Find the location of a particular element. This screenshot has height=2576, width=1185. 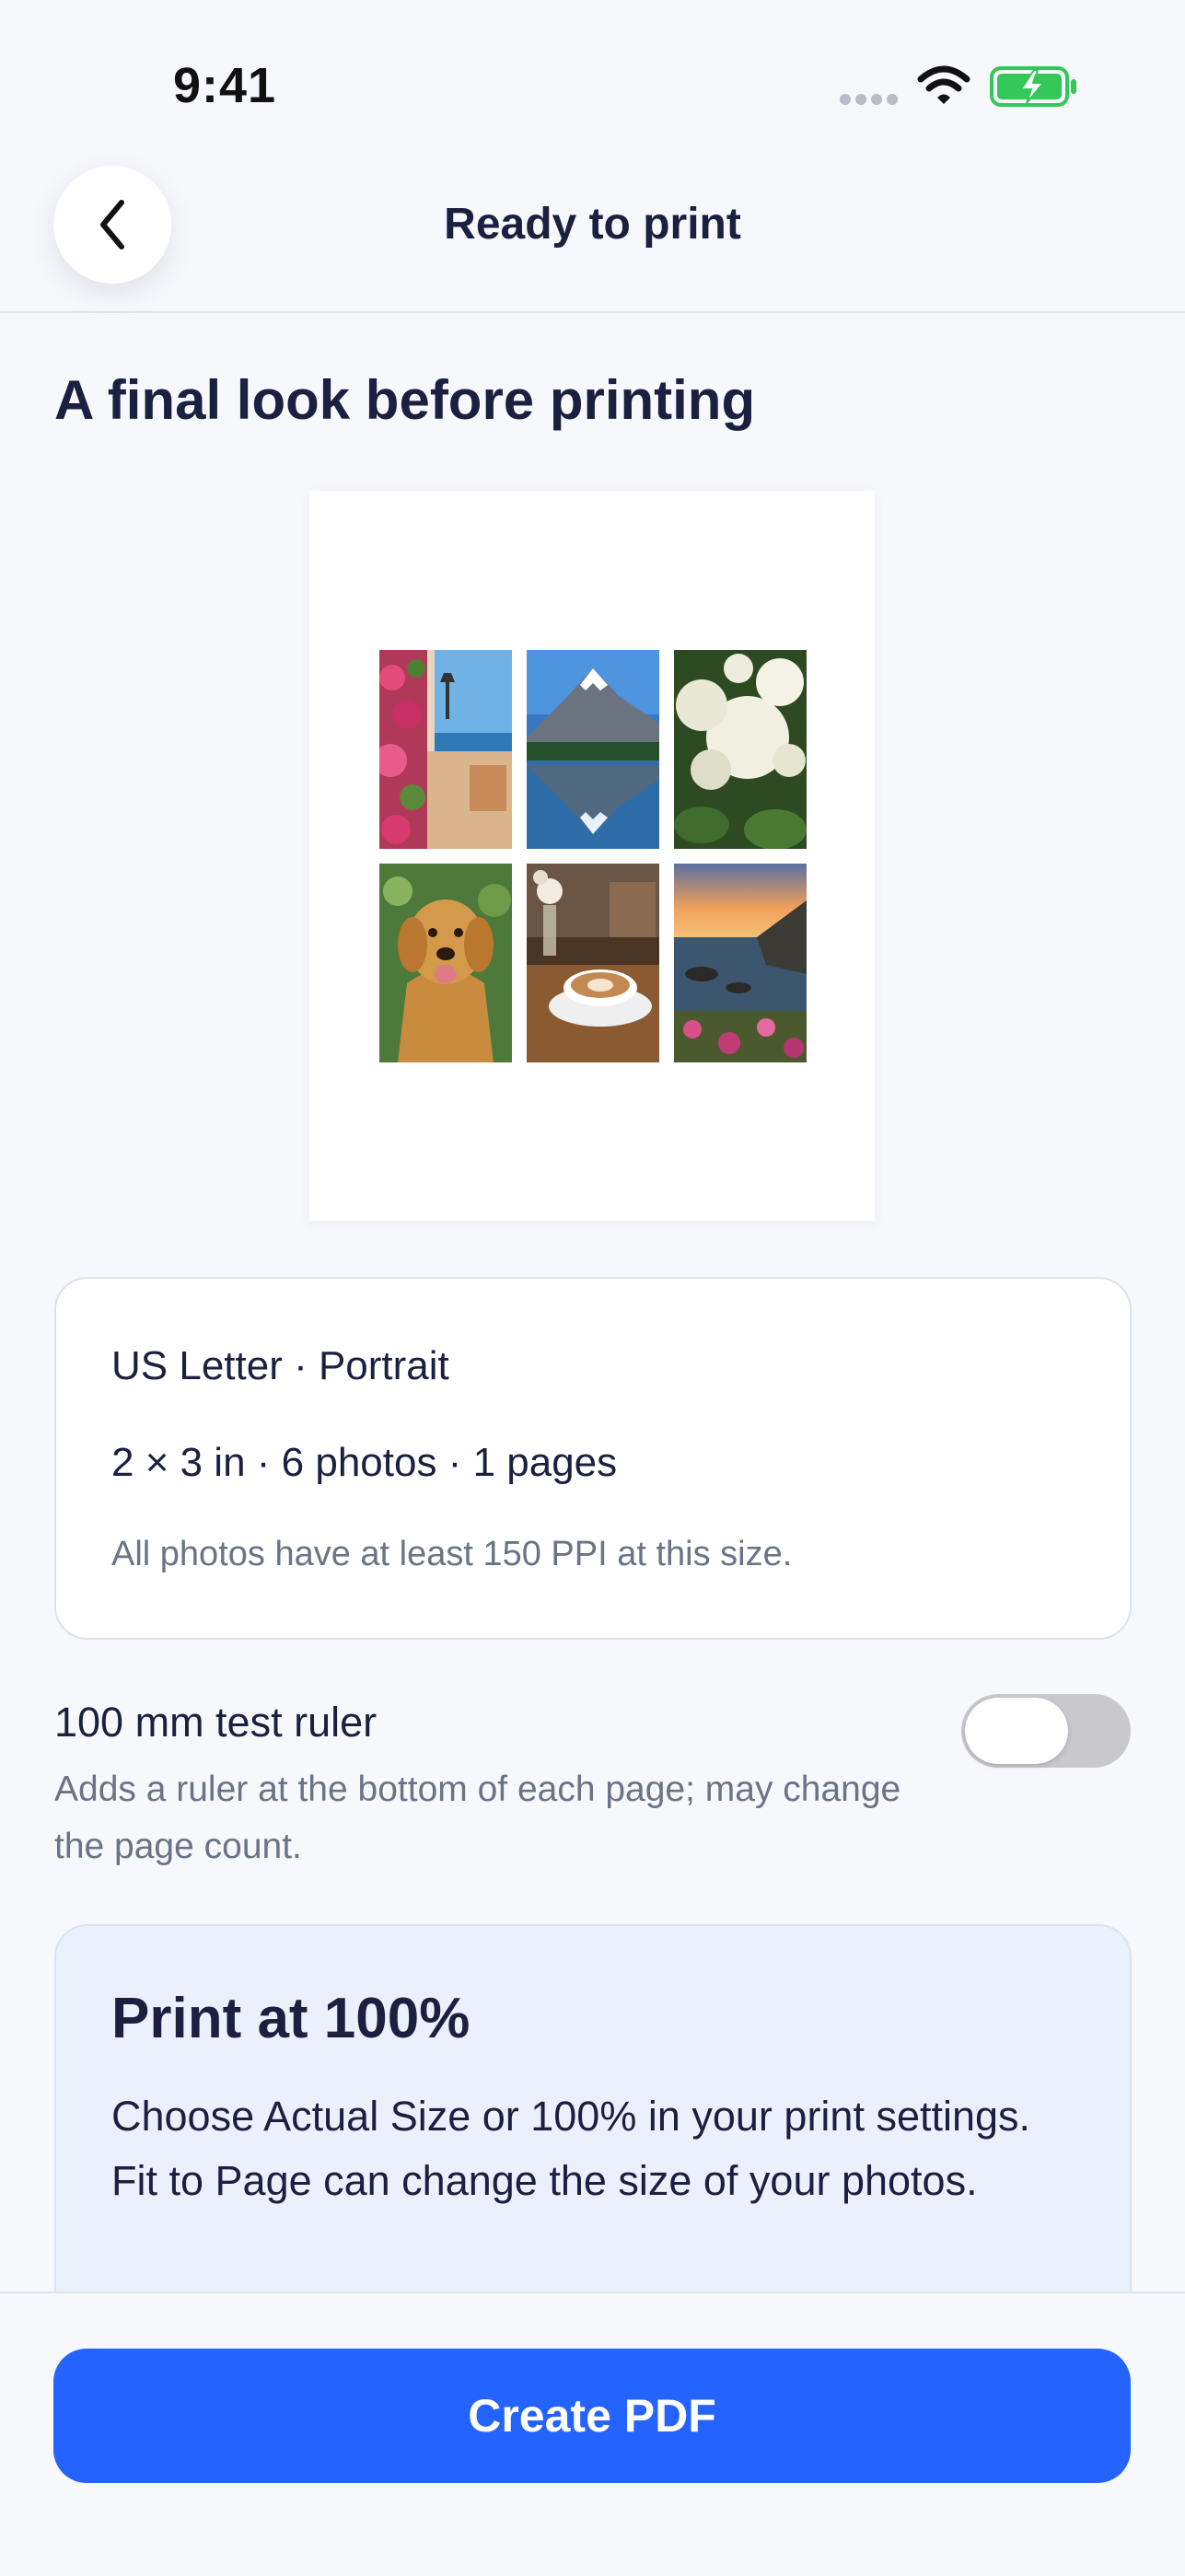

bottom-action-bar: Create PDF is located at coordinates (592, 2434).